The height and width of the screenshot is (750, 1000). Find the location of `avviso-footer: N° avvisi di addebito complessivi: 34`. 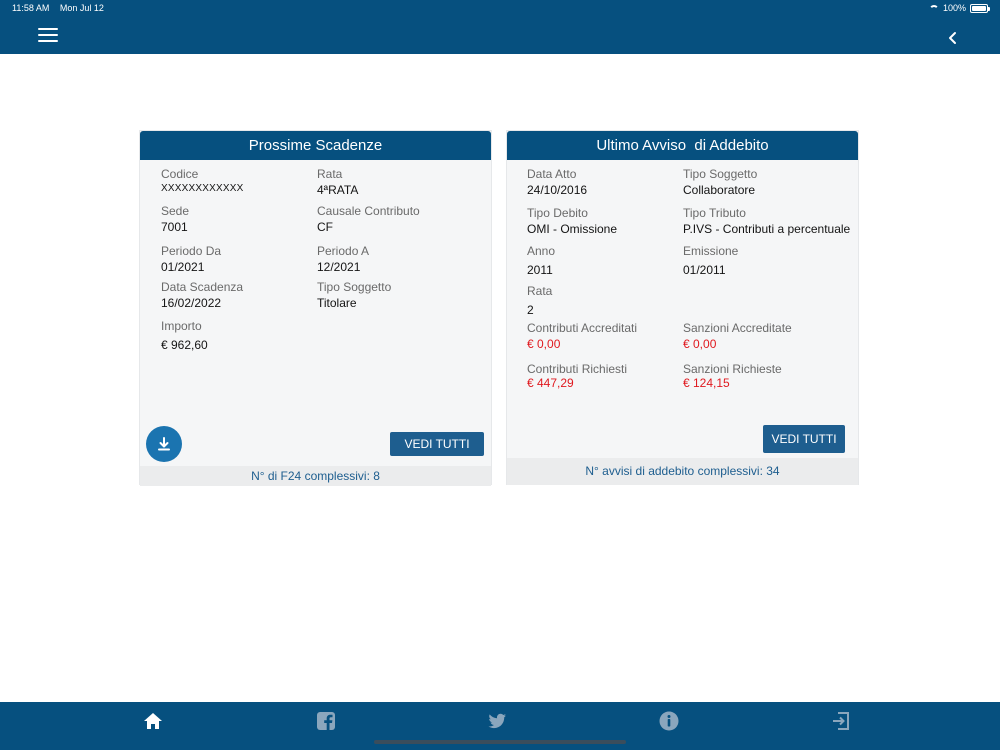

avviso-footer: N° avvisi di addebito complessivi: 34 is located at coordinates (682, 471).